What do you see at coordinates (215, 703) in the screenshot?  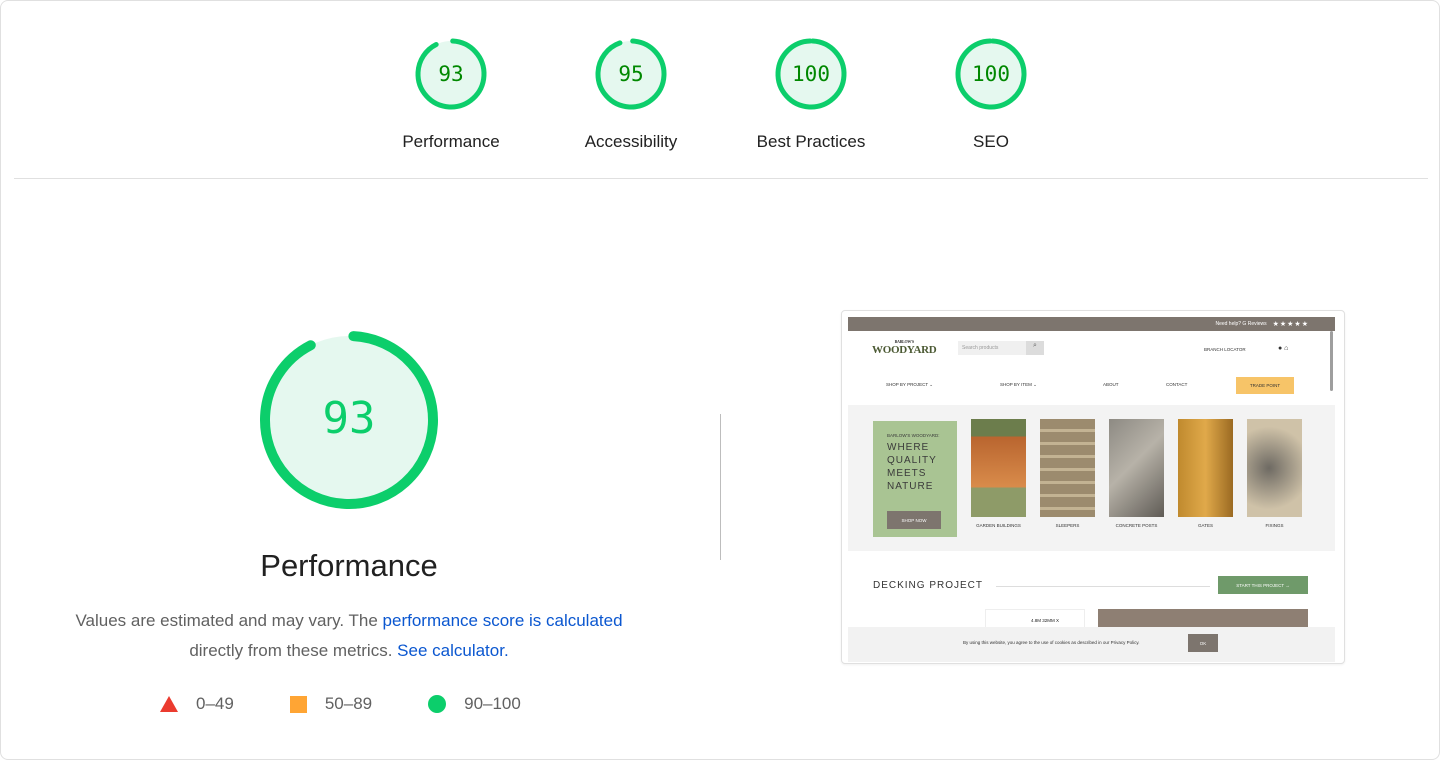 I see `legend-range: 0–49` at bounding box center [215, 703].